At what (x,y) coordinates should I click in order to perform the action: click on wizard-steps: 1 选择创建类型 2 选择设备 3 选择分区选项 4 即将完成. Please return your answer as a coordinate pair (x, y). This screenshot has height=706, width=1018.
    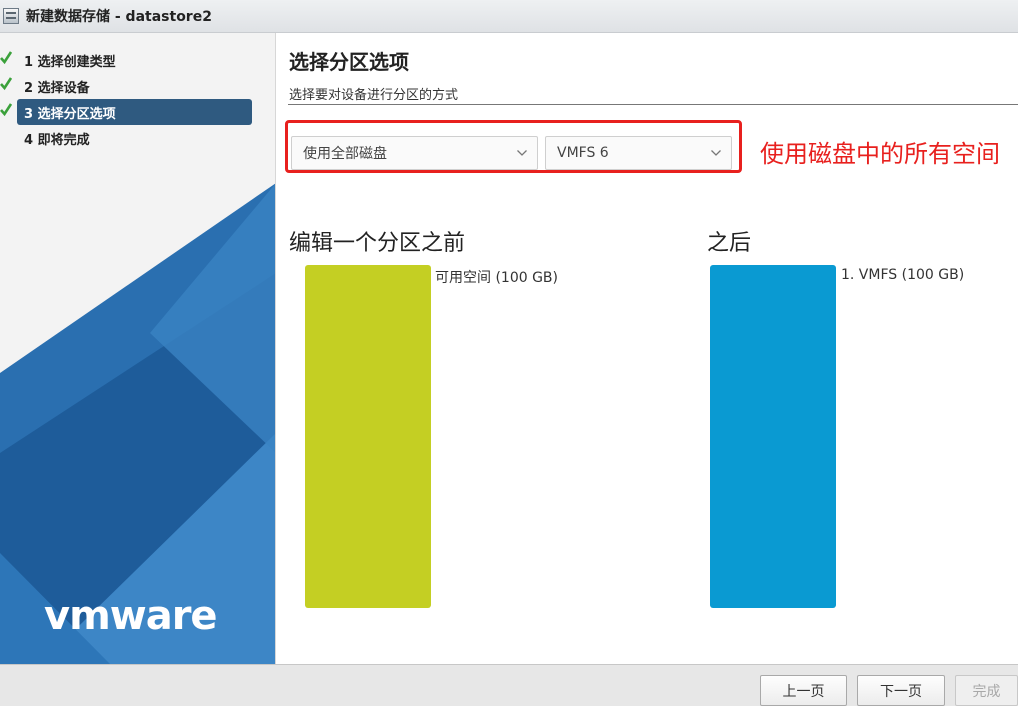
    Looking at the image, I should click on (137, 99).